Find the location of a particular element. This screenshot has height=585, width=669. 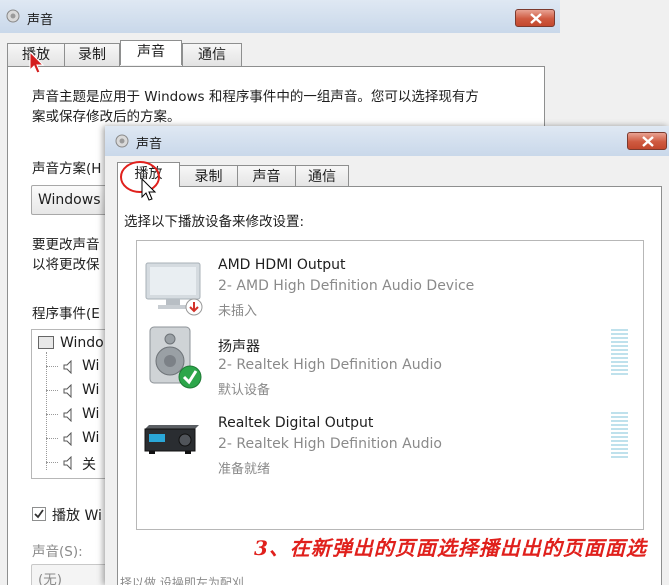

back-close-button is located at coordinates (535, 18).